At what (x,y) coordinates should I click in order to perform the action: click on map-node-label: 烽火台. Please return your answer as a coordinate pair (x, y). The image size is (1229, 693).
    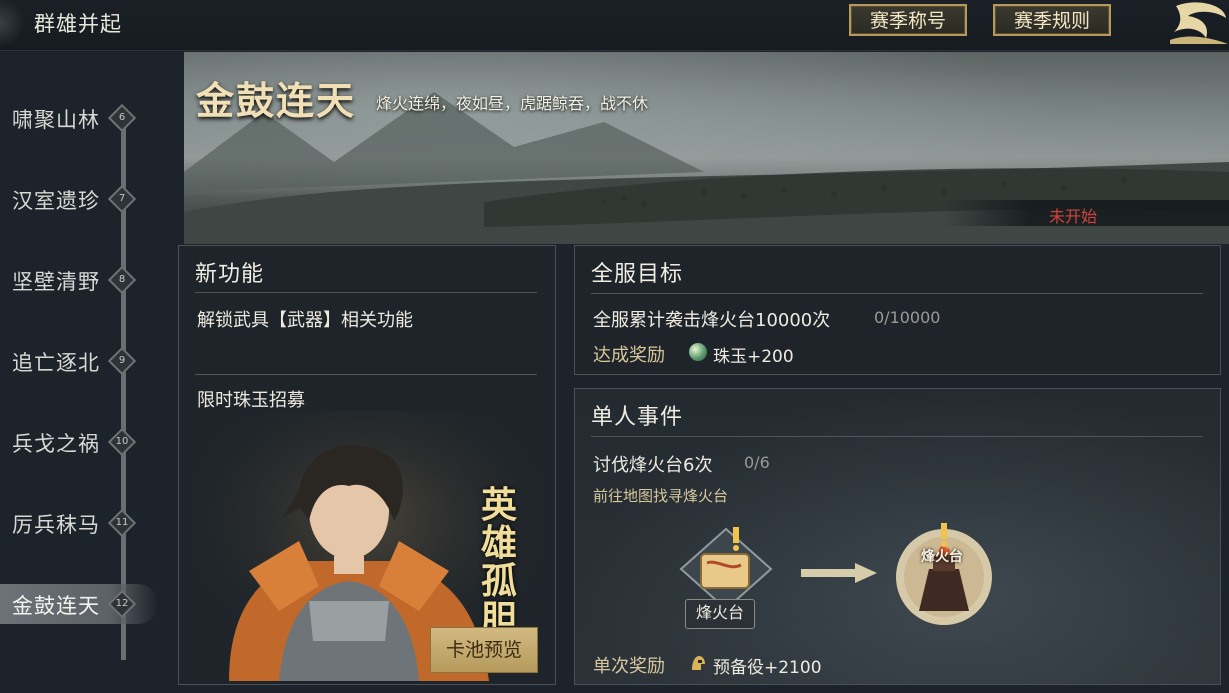
    Looking at the image, I should click on (720, 614).